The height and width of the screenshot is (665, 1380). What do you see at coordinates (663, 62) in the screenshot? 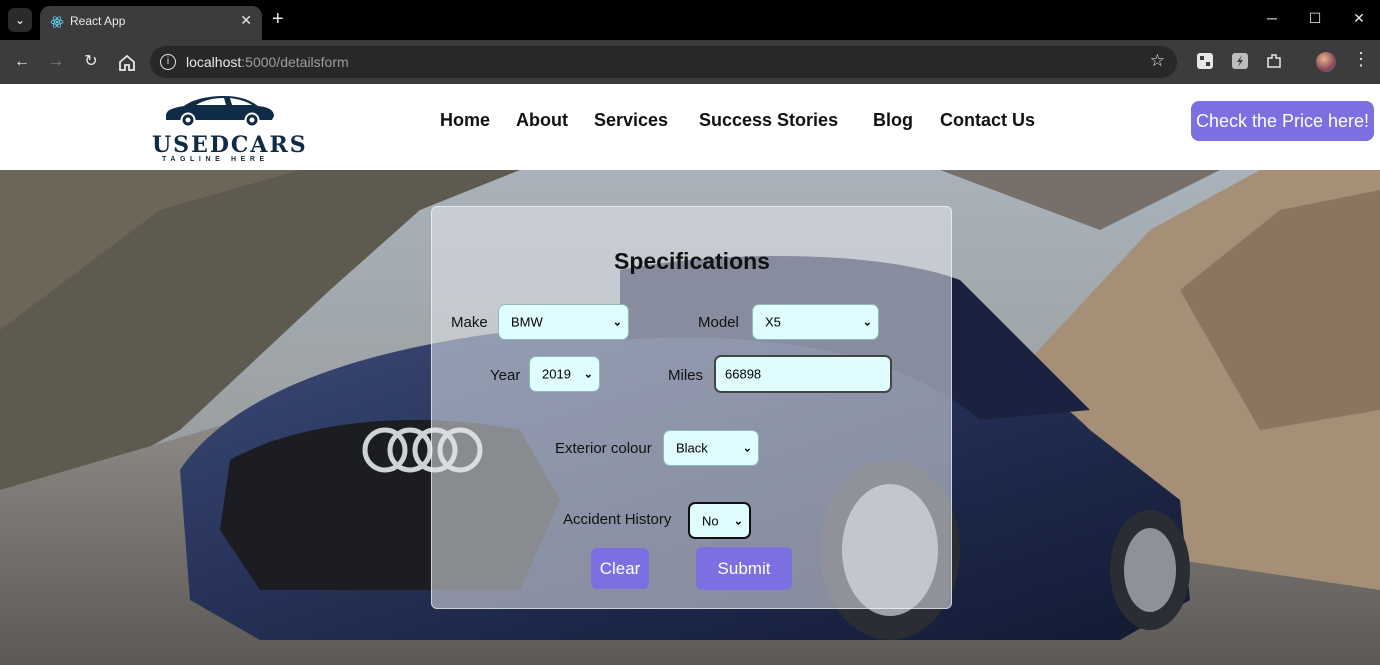
I see `address-bar: i localhost:5000/detailsform ☆` at bounding box center [663, 62].